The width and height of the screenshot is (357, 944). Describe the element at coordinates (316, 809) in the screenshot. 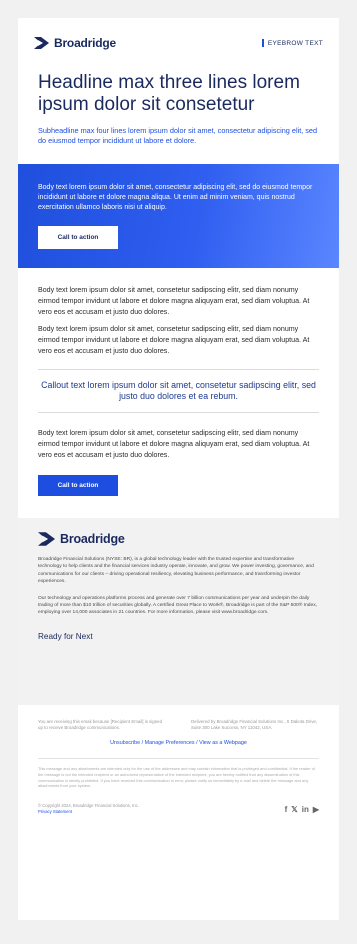

I see `youtube-icon: ▶` at that location.